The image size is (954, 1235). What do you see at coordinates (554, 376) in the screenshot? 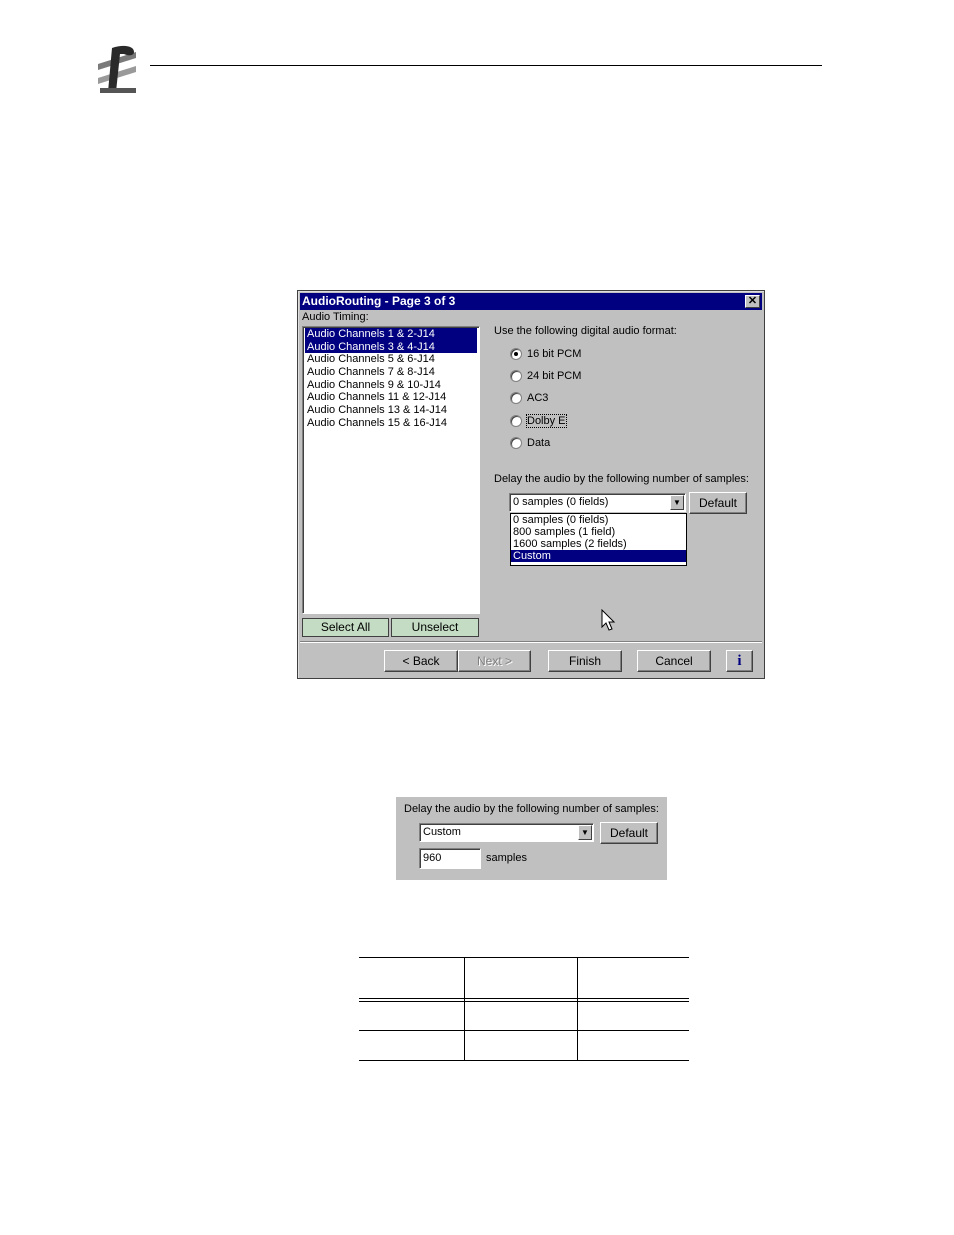
I see `radio-label: 24 bit PCM` at bounding box center [554, 376].